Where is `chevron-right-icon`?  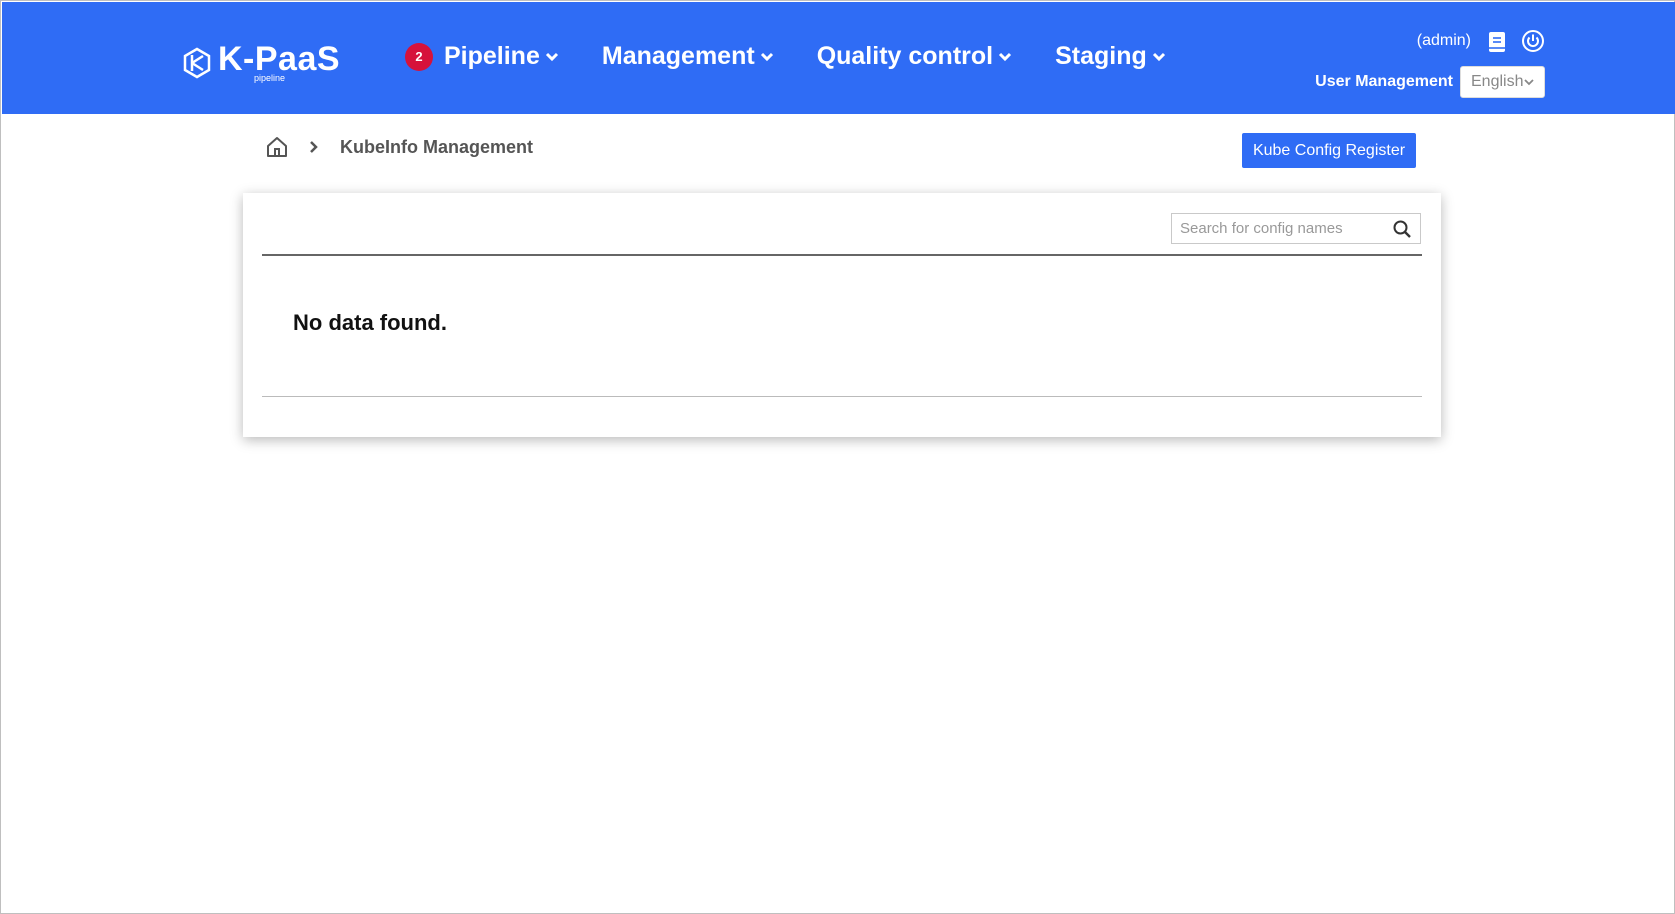
chevron-right-icon is located at coordinates (314, 147).